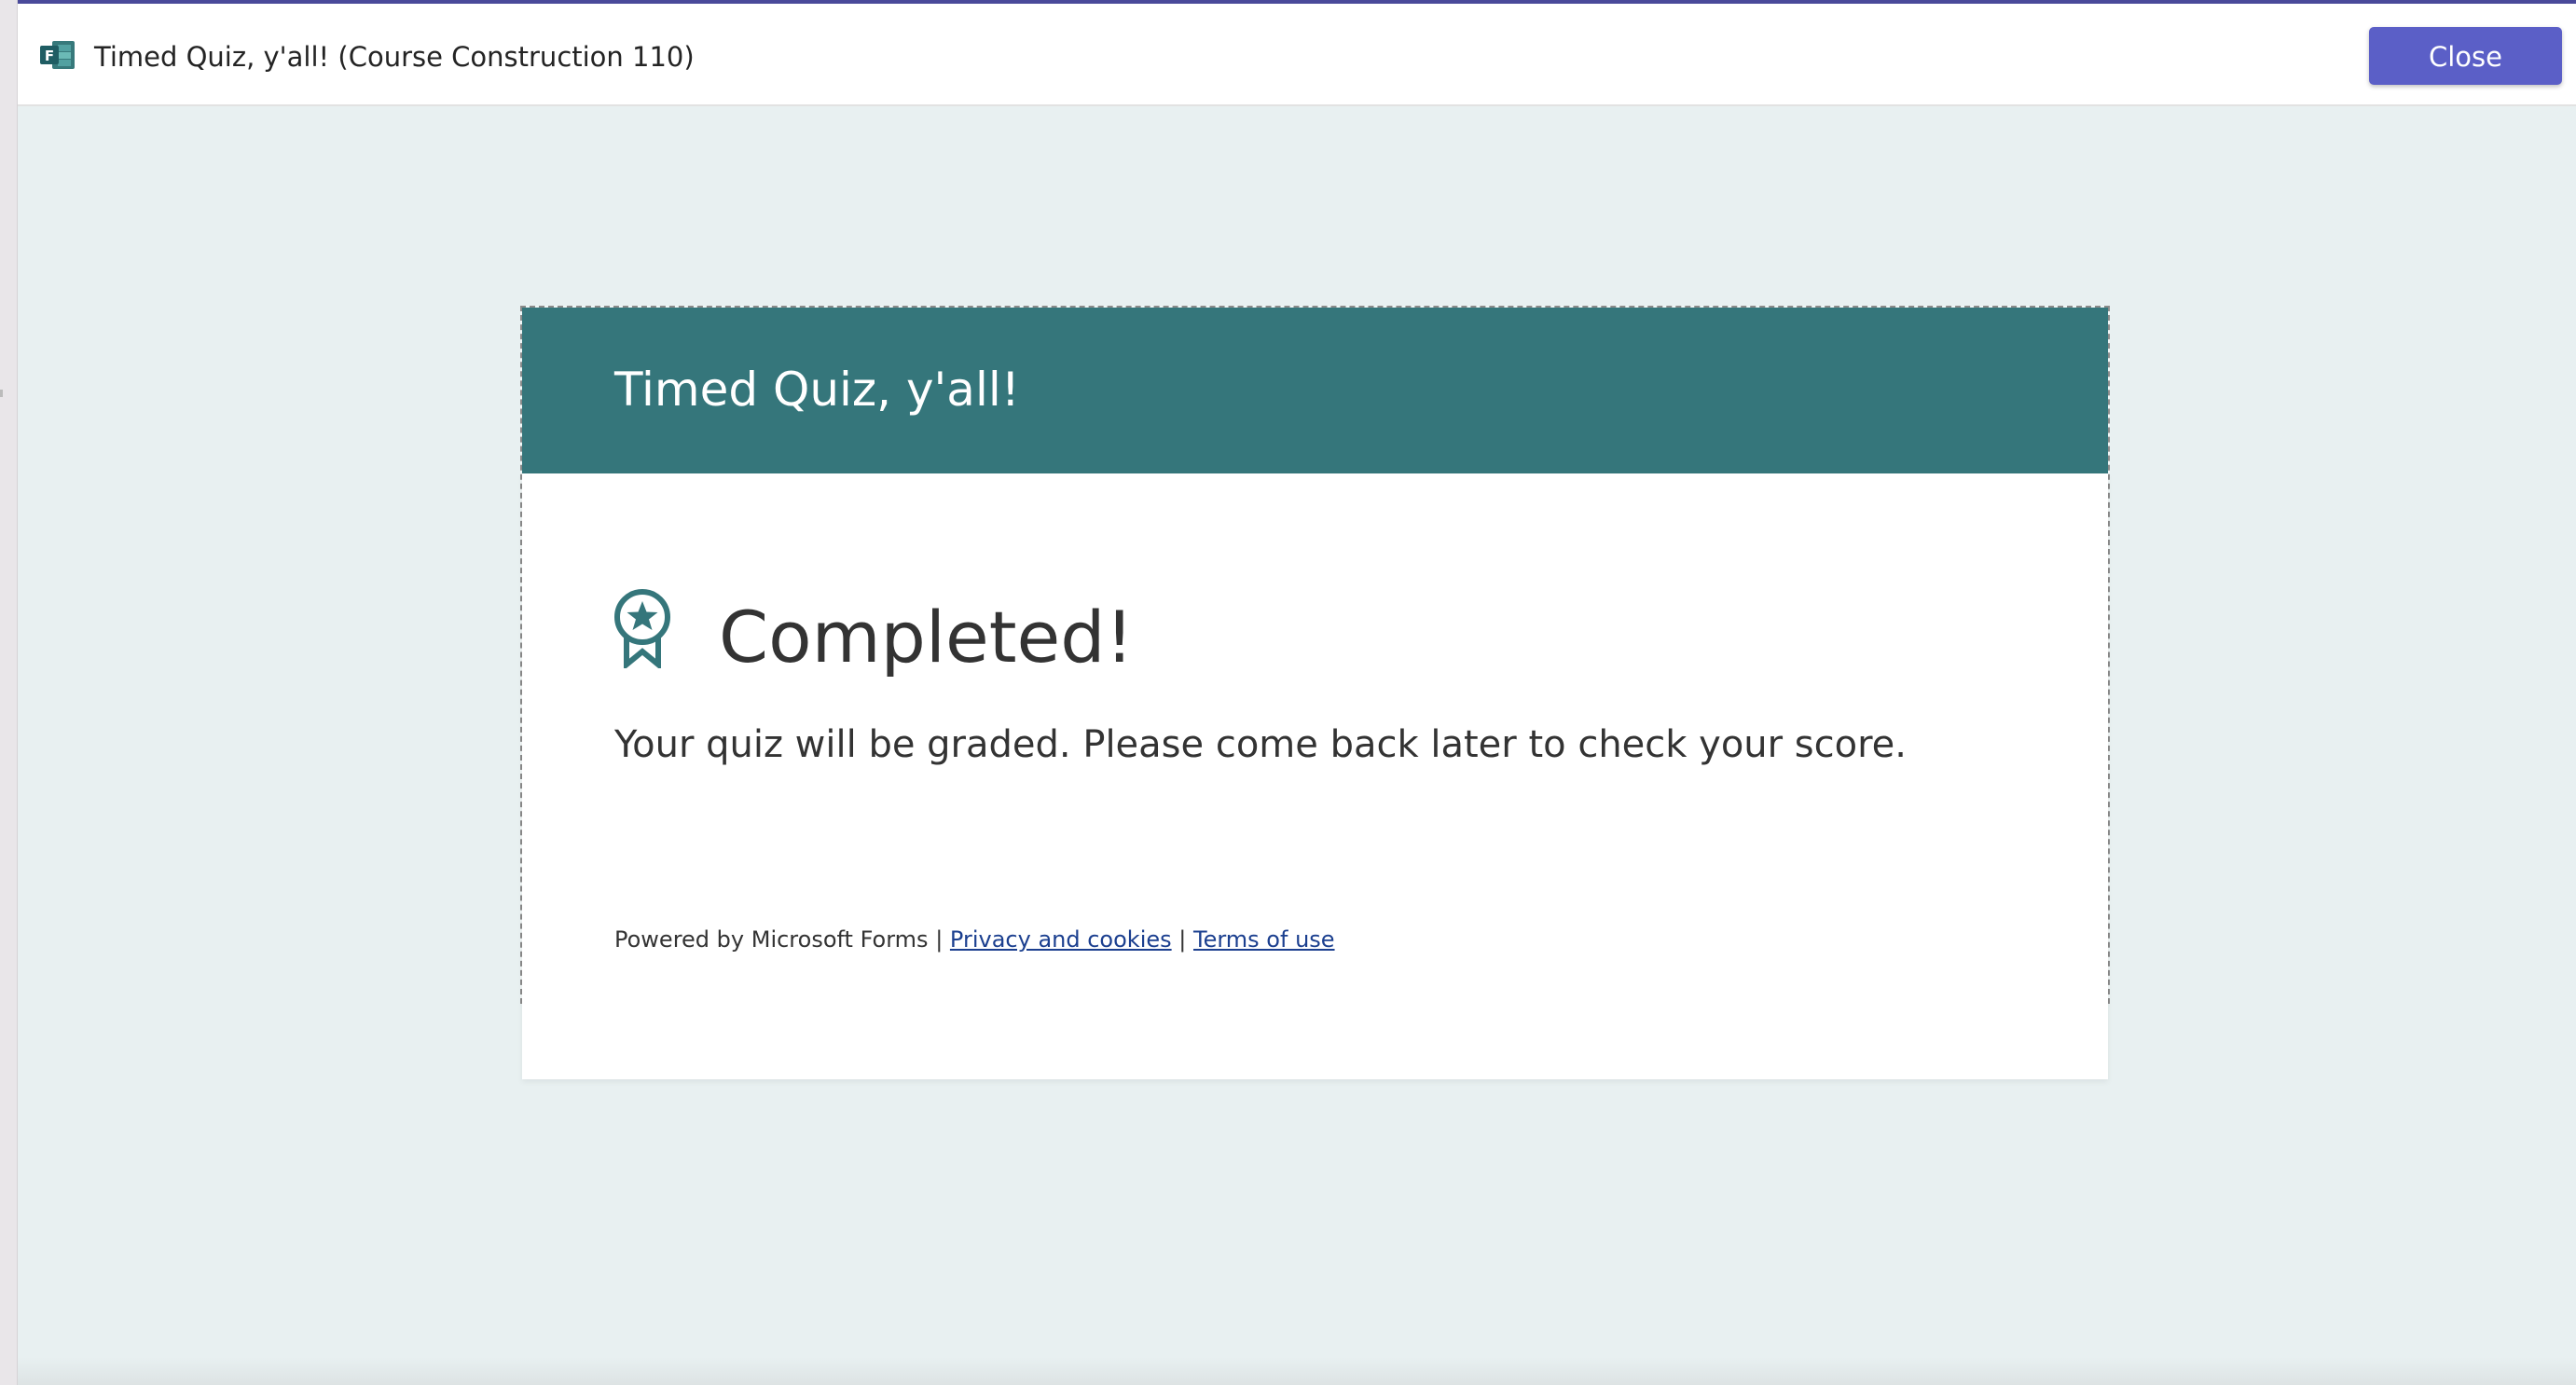 The width and height of the screenshot is (2576, 1385). I want to click on bottom-shadow, so click(1297, 1371).